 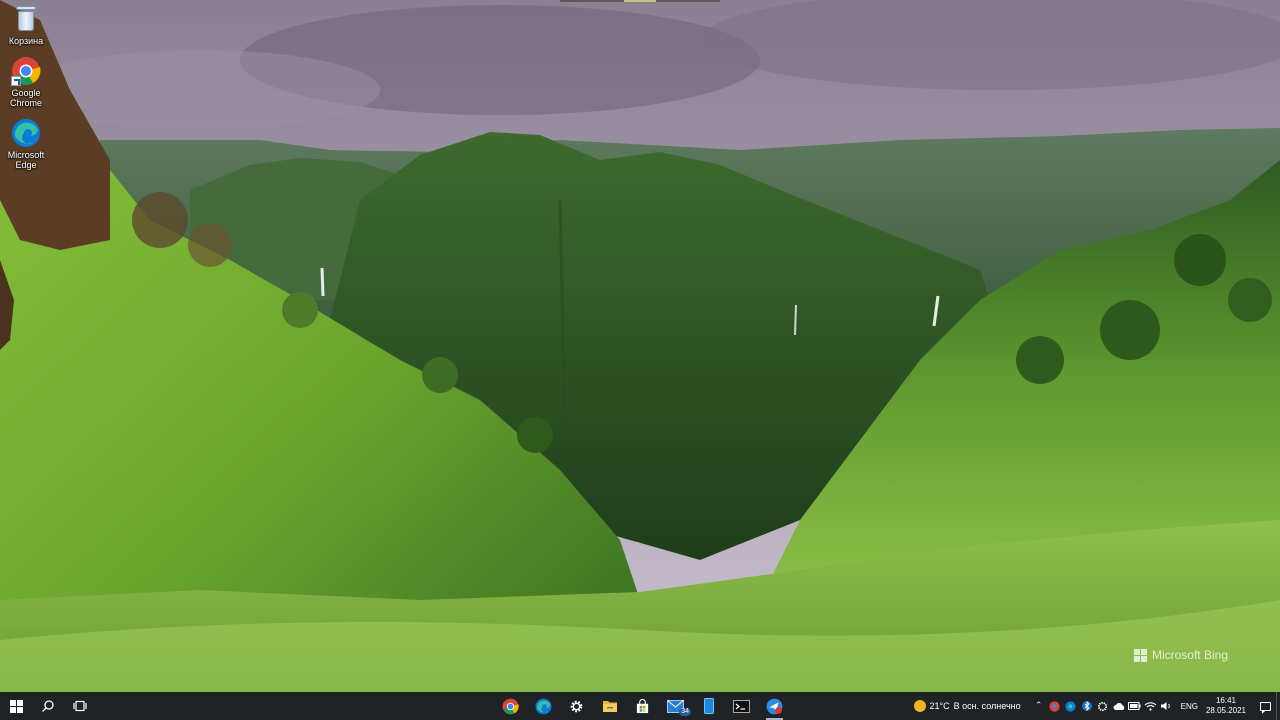 What do you see at coordinates (1140, 655) in the screenshot?
I see `bing-logo-icon` at bounding box center [1140, 655].